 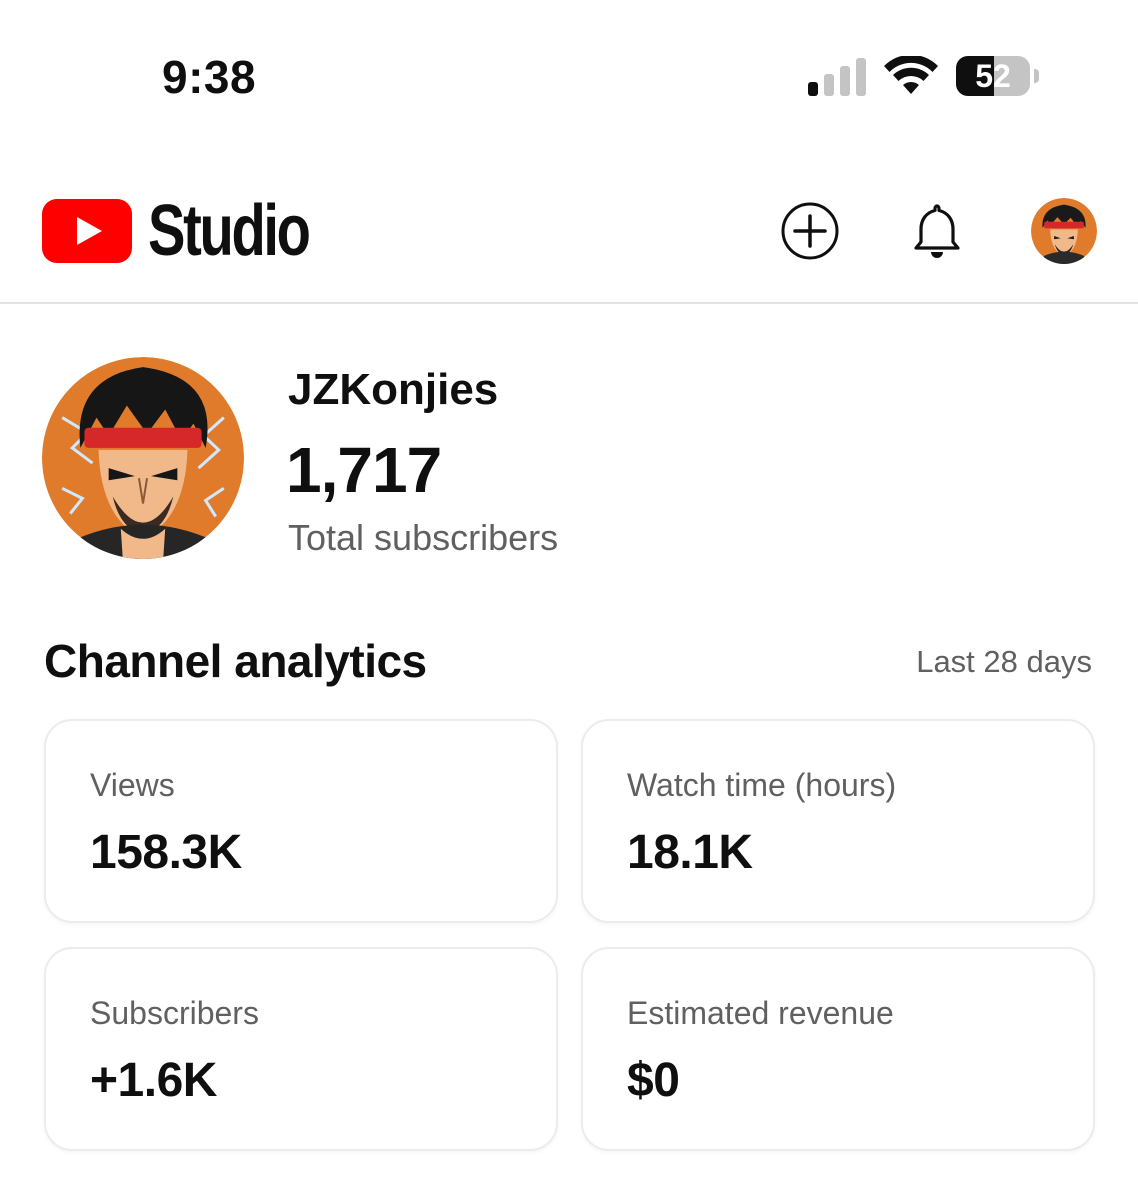 I want to click on analytics-period: Last 28 days, so click(x=1004, y=661).